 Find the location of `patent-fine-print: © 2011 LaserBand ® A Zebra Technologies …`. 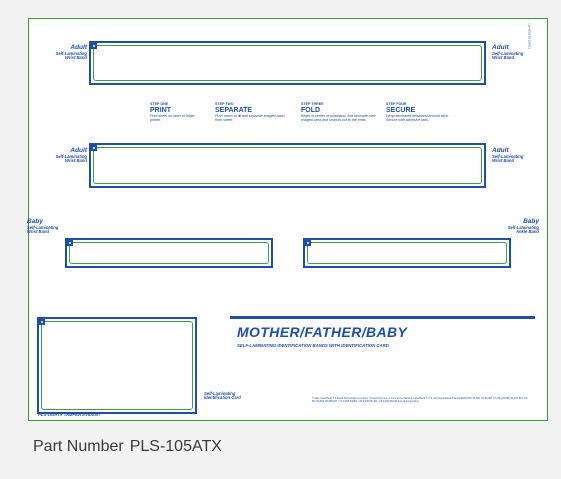

patent-fine-print: © 2011 LaserBand ® A Zebra Technologies … is located at coordinates (420, 400).